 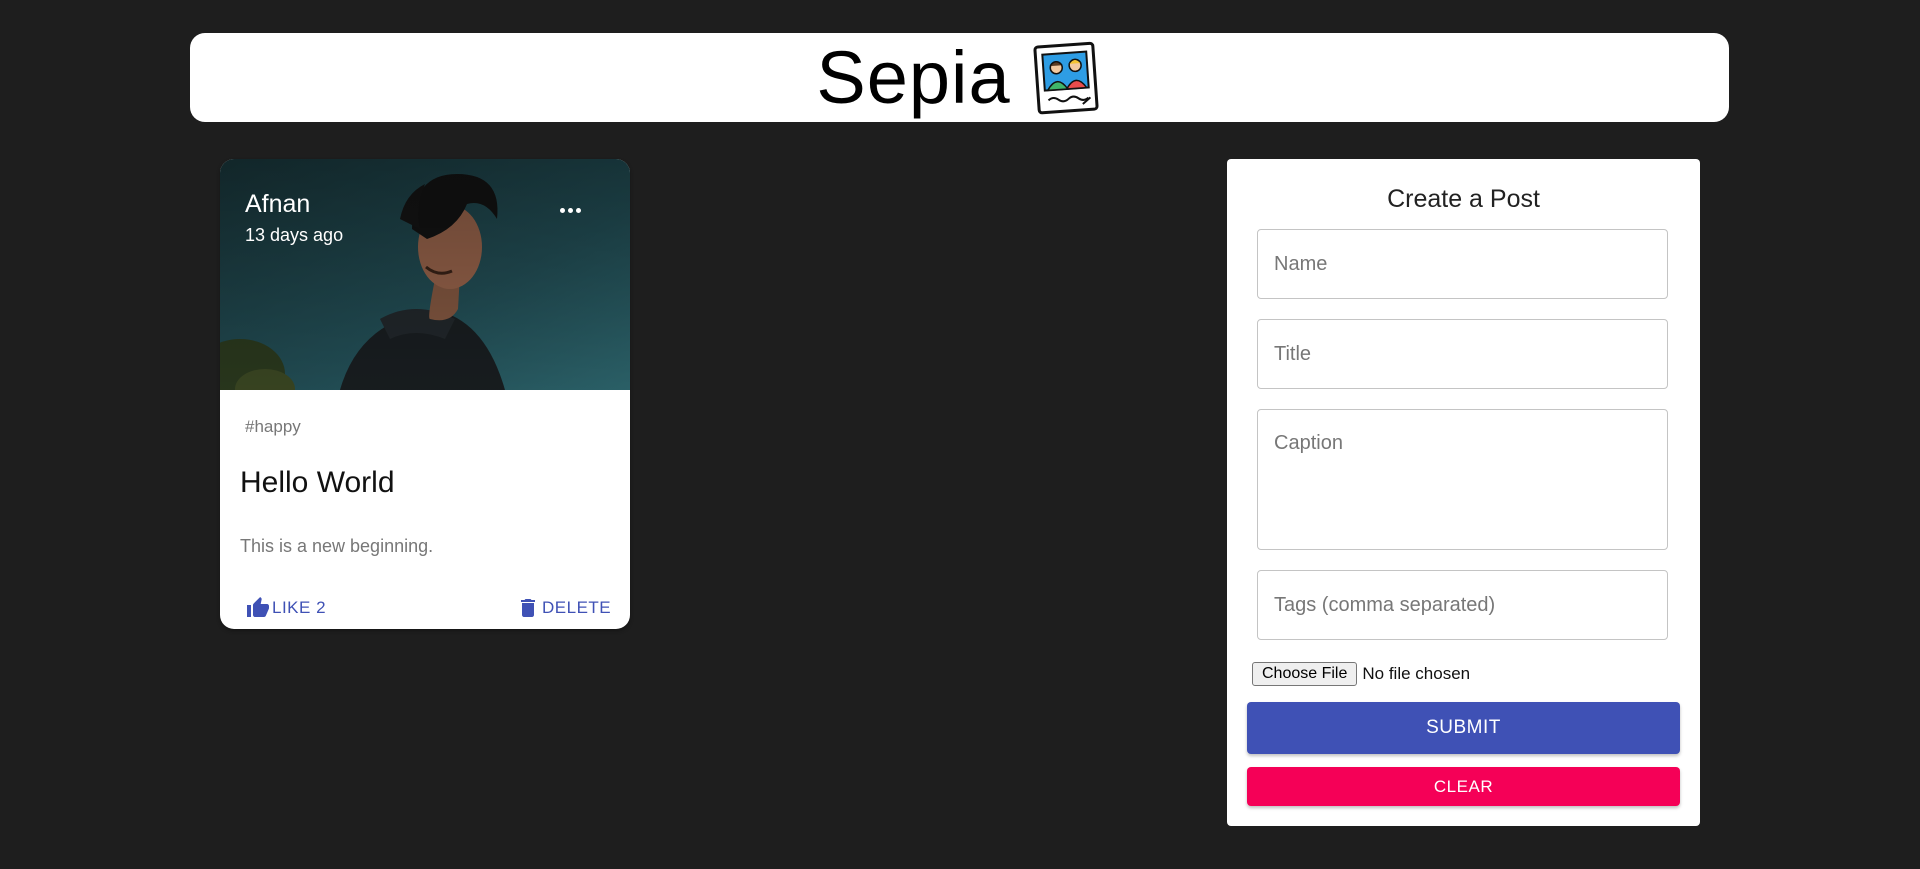 I want to click on name-input, so click(x=1462, y=264).